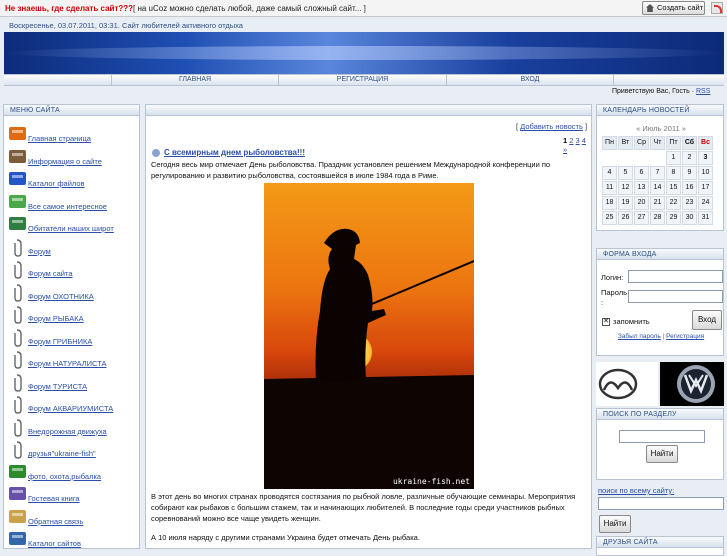 Image resolution: width=727 pixels, height=556 pixels. What do you see at coordinates (73, 406) in the screenshot?
I see `menu-item: Форум АКВАРИУМИСТА` at bounding box center [73, 406].